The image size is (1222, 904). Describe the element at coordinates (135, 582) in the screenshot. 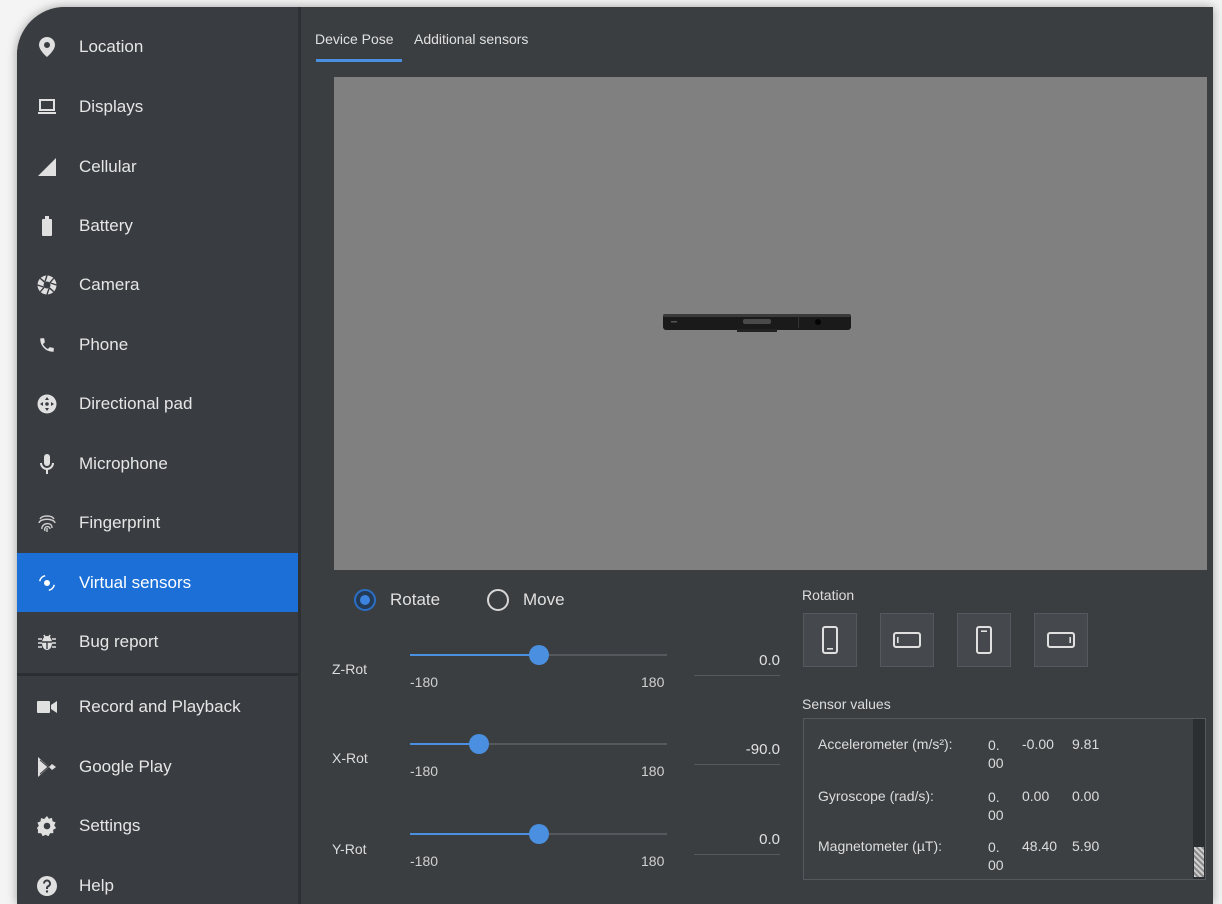

I see `sidebar-item-label: Virtual sensors` at that location.